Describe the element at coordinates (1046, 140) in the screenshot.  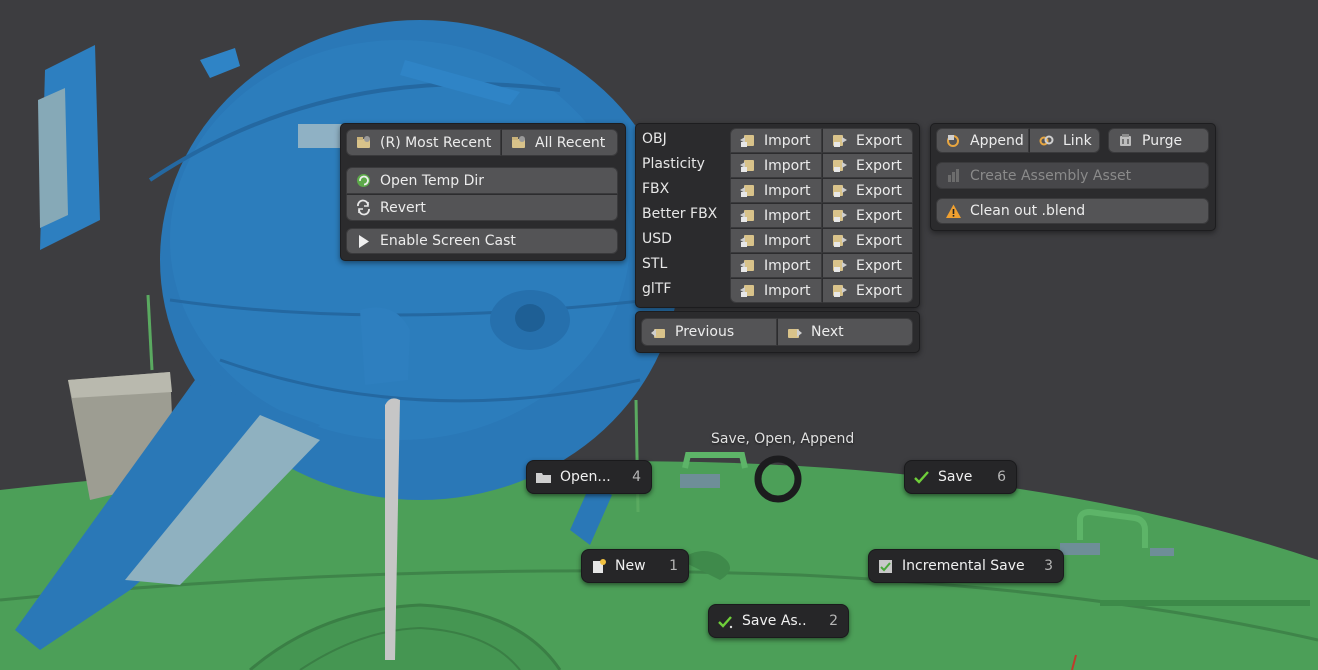
I see `link-icon` at that location.